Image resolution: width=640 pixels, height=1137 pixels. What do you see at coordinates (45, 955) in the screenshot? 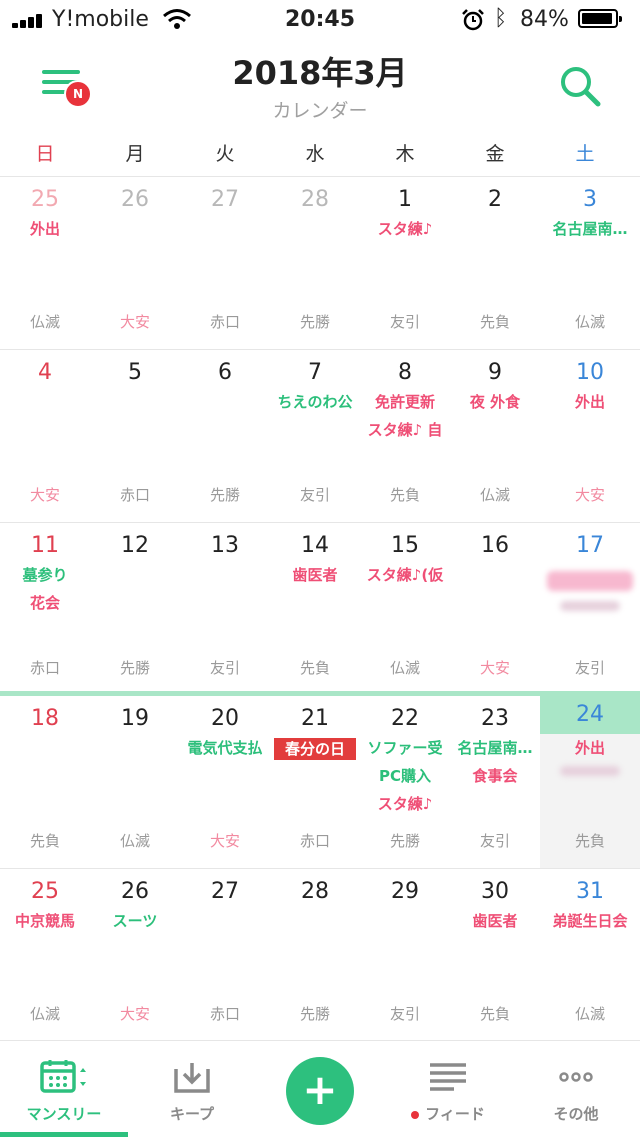
I see `day-cell: 25 中京競馬 仏滅` at bounding box center [45, 955].